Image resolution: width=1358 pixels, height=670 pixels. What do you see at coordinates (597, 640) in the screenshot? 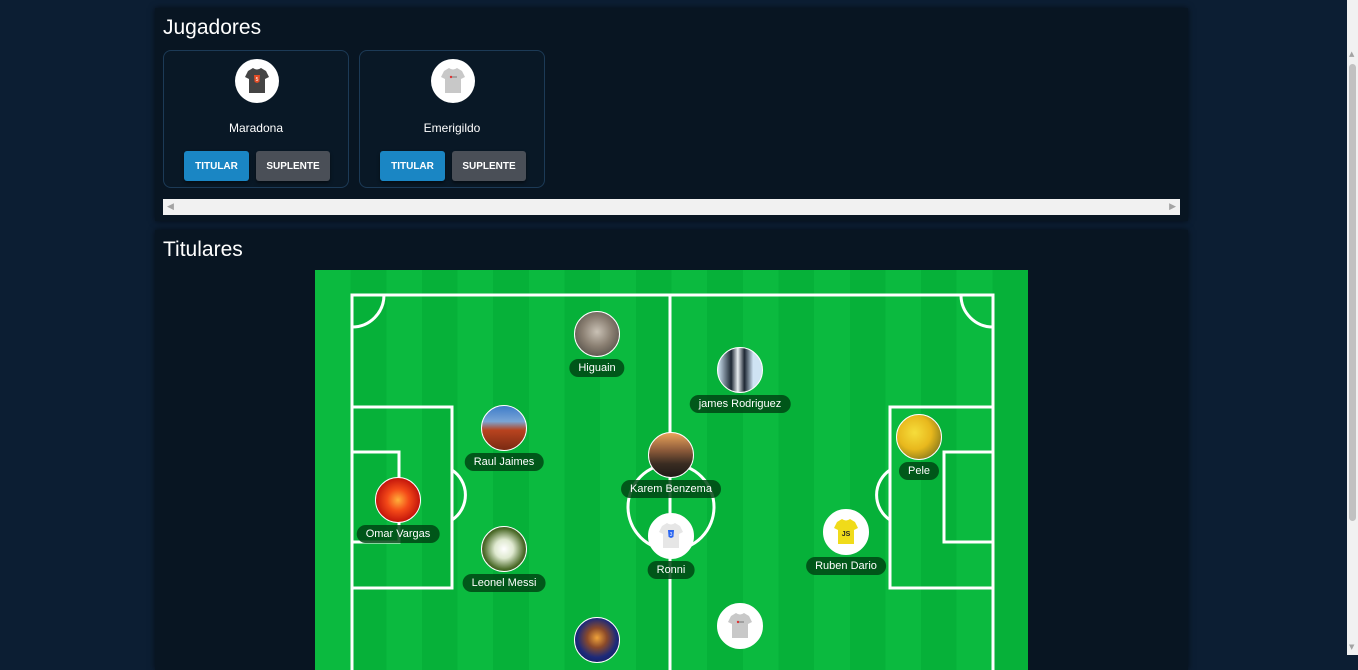
I see `jellyfish-photo-icon` at bounding box center [597, 640].